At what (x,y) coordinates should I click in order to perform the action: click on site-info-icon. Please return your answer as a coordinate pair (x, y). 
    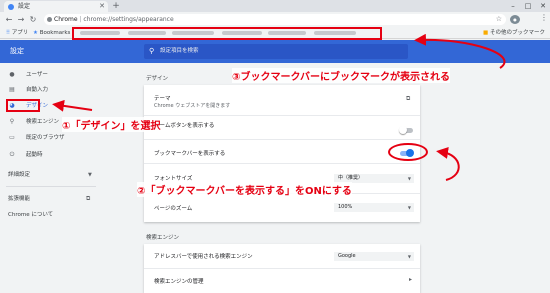
    Looking at the image, I should click on (49, 19).